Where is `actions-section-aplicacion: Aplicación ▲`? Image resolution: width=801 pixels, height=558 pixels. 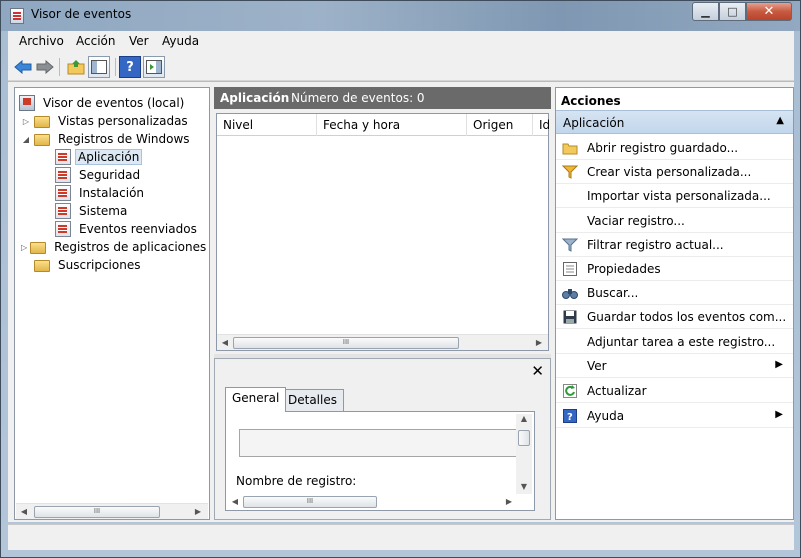 actions-section-aplicacion: Aplicación ▲ is located at coordinates (674, 122).